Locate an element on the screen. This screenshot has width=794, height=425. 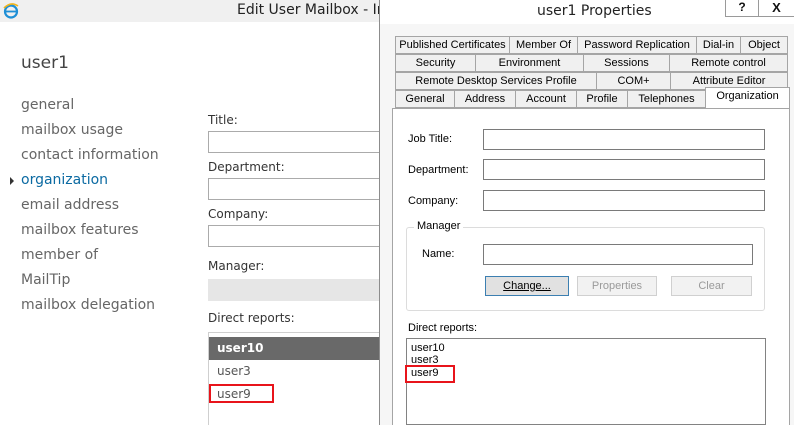
list-item: user3 is located at coordinates (298, 371).